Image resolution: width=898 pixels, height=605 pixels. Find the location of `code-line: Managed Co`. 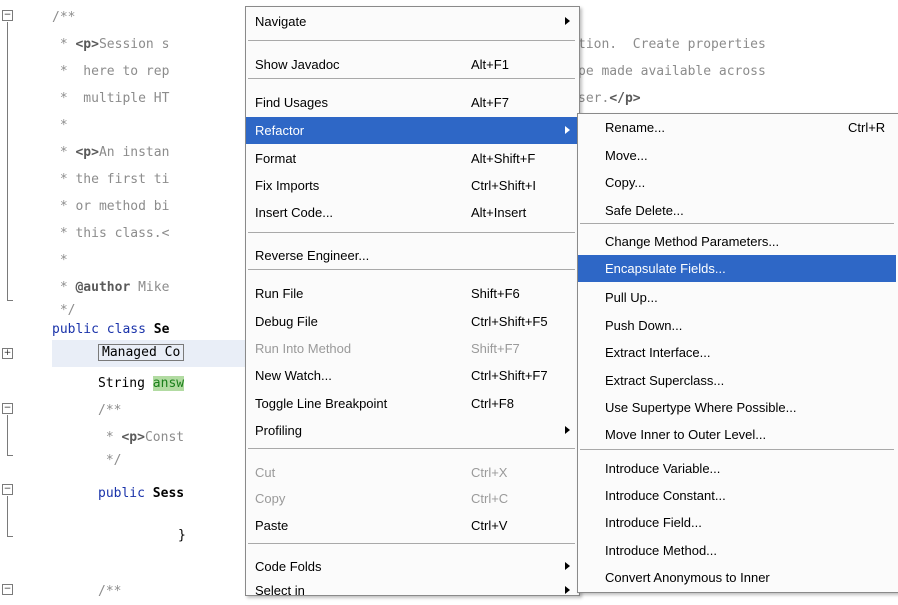

code-line: Managed Co is located at coordinates (141, 353).